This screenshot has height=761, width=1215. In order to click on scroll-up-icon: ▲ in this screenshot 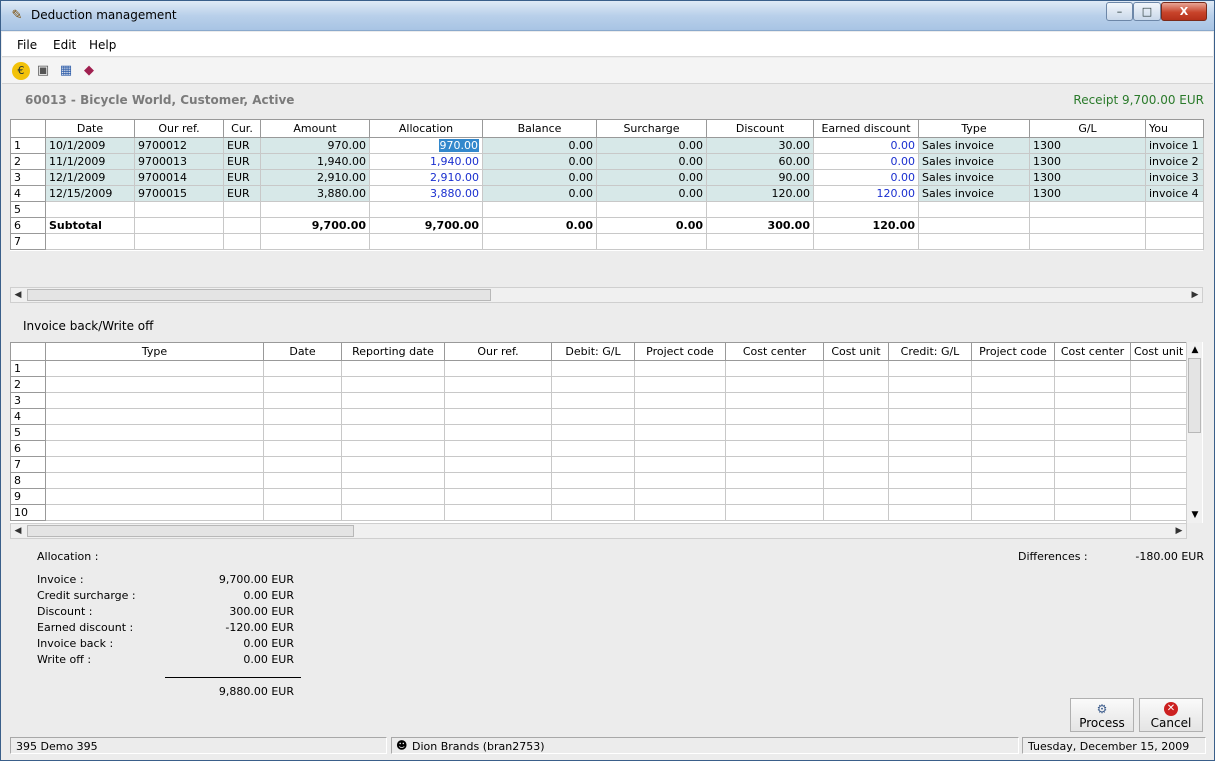, I will do `click(1195, 350)`.